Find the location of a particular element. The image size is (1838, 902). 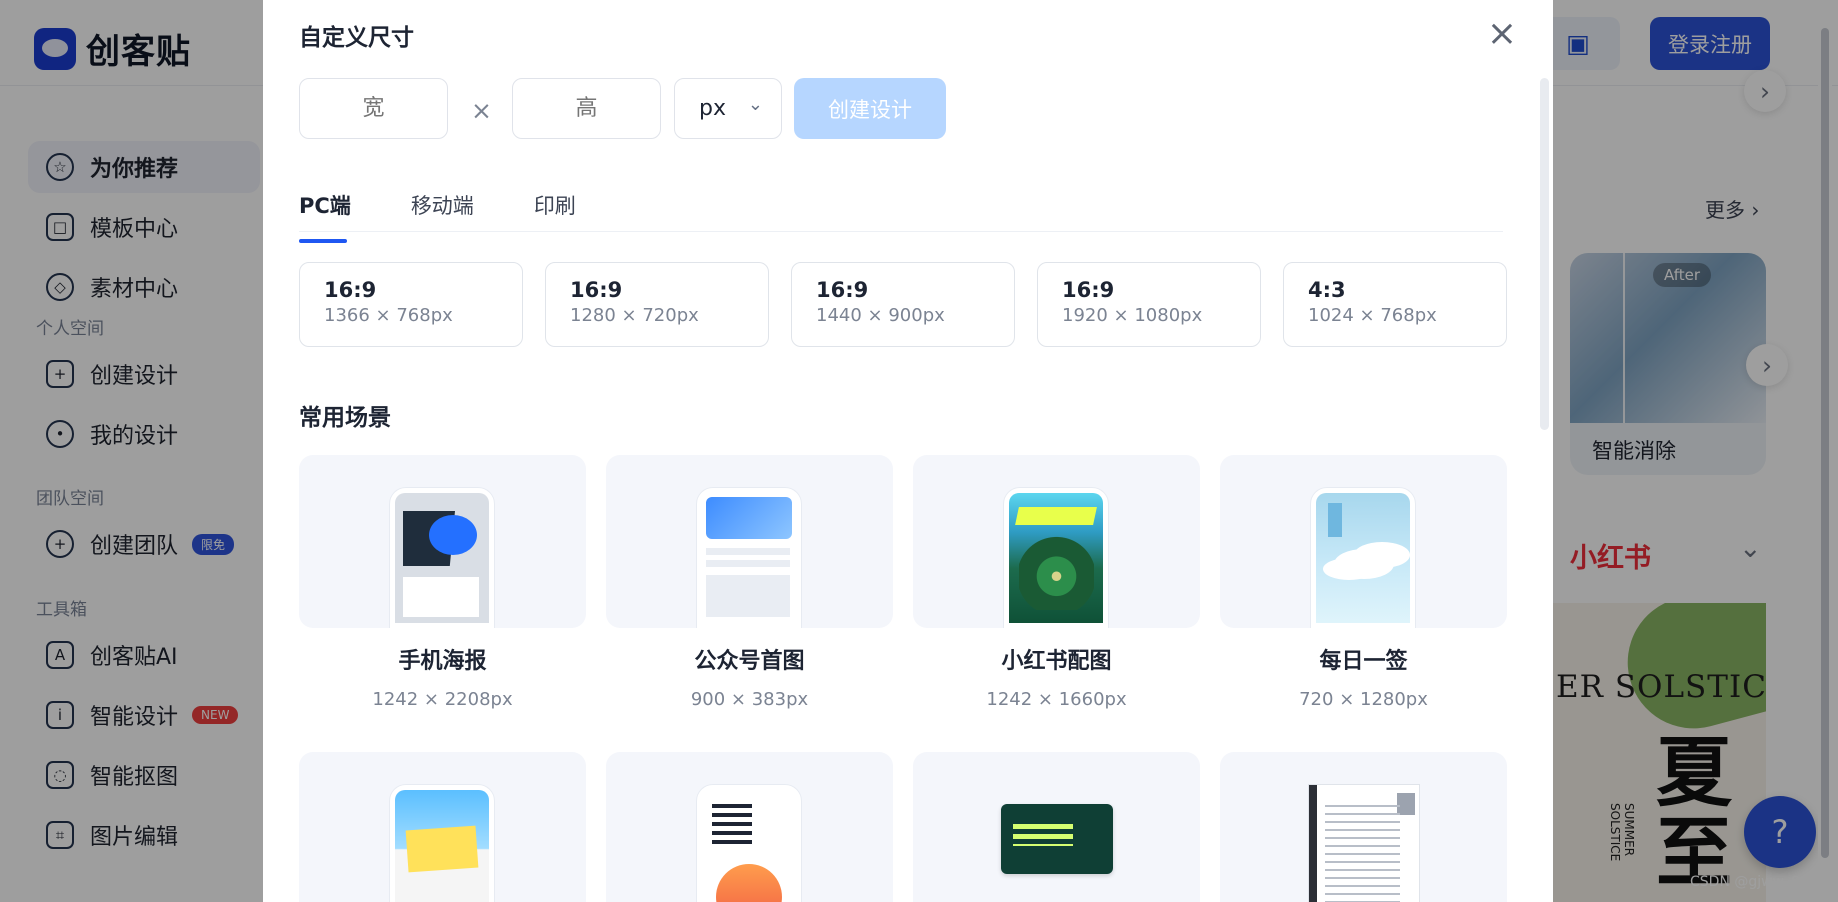

width-input is located at coordinates (373, 108).